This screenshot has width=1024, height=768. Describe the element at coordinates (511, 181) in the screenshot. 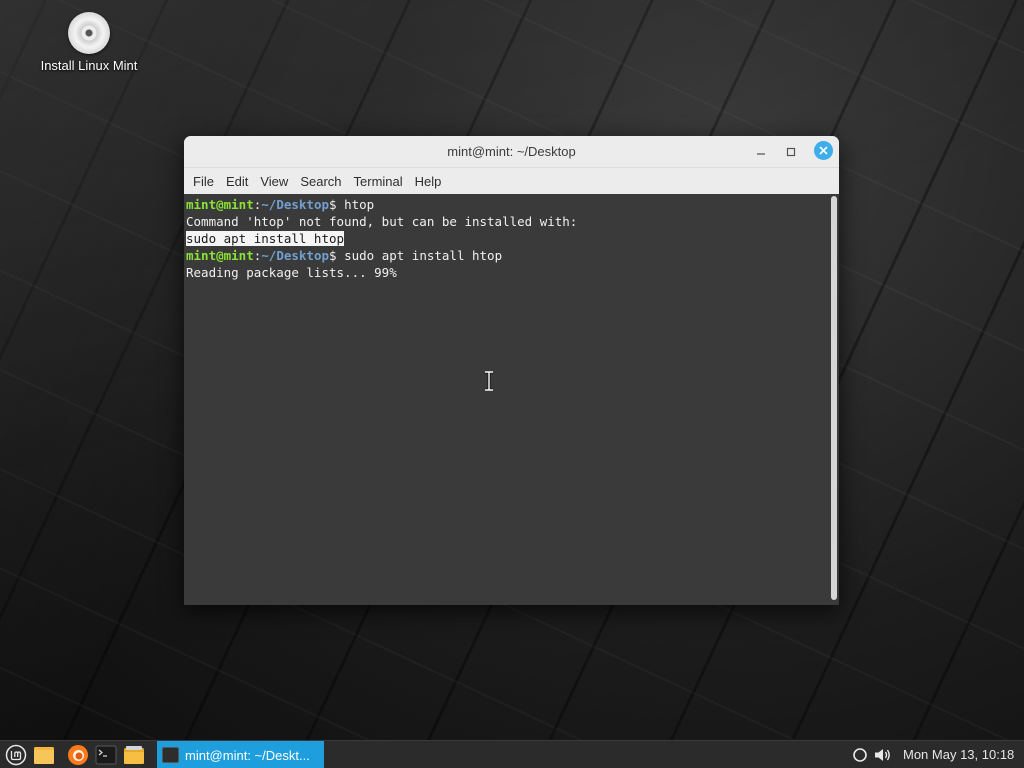

I see `menubar: File Edit View Search Terminal Help` at that location.